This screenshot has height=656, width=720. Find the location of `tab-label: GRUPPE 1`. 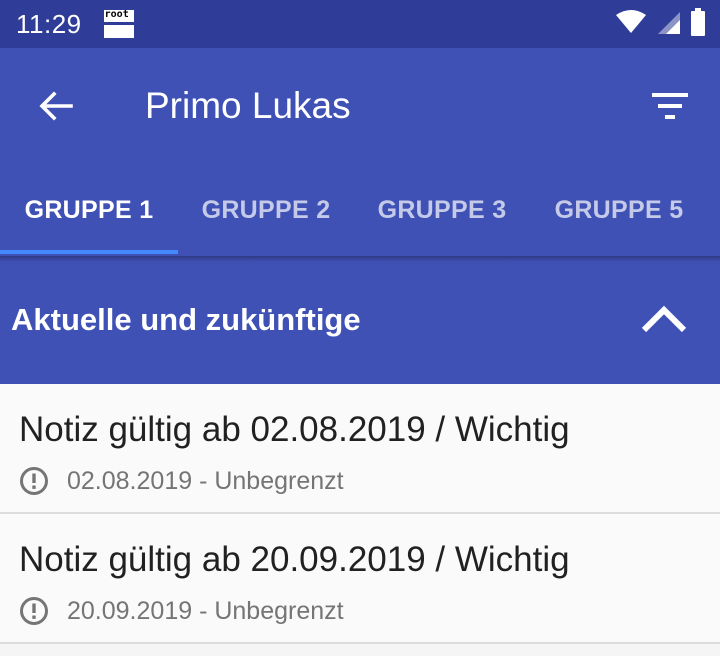

tab-label: GRUPPE 1 is located at coordinates (89, 209).